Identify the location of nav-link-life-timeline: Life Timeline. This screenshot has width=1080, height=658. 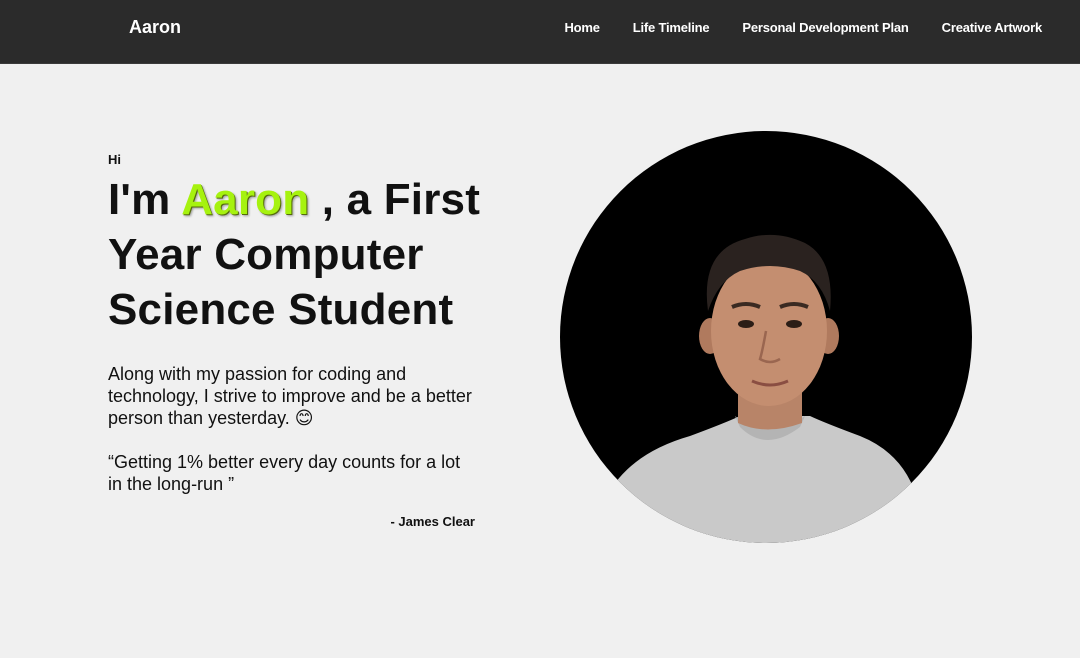
(671, 27).